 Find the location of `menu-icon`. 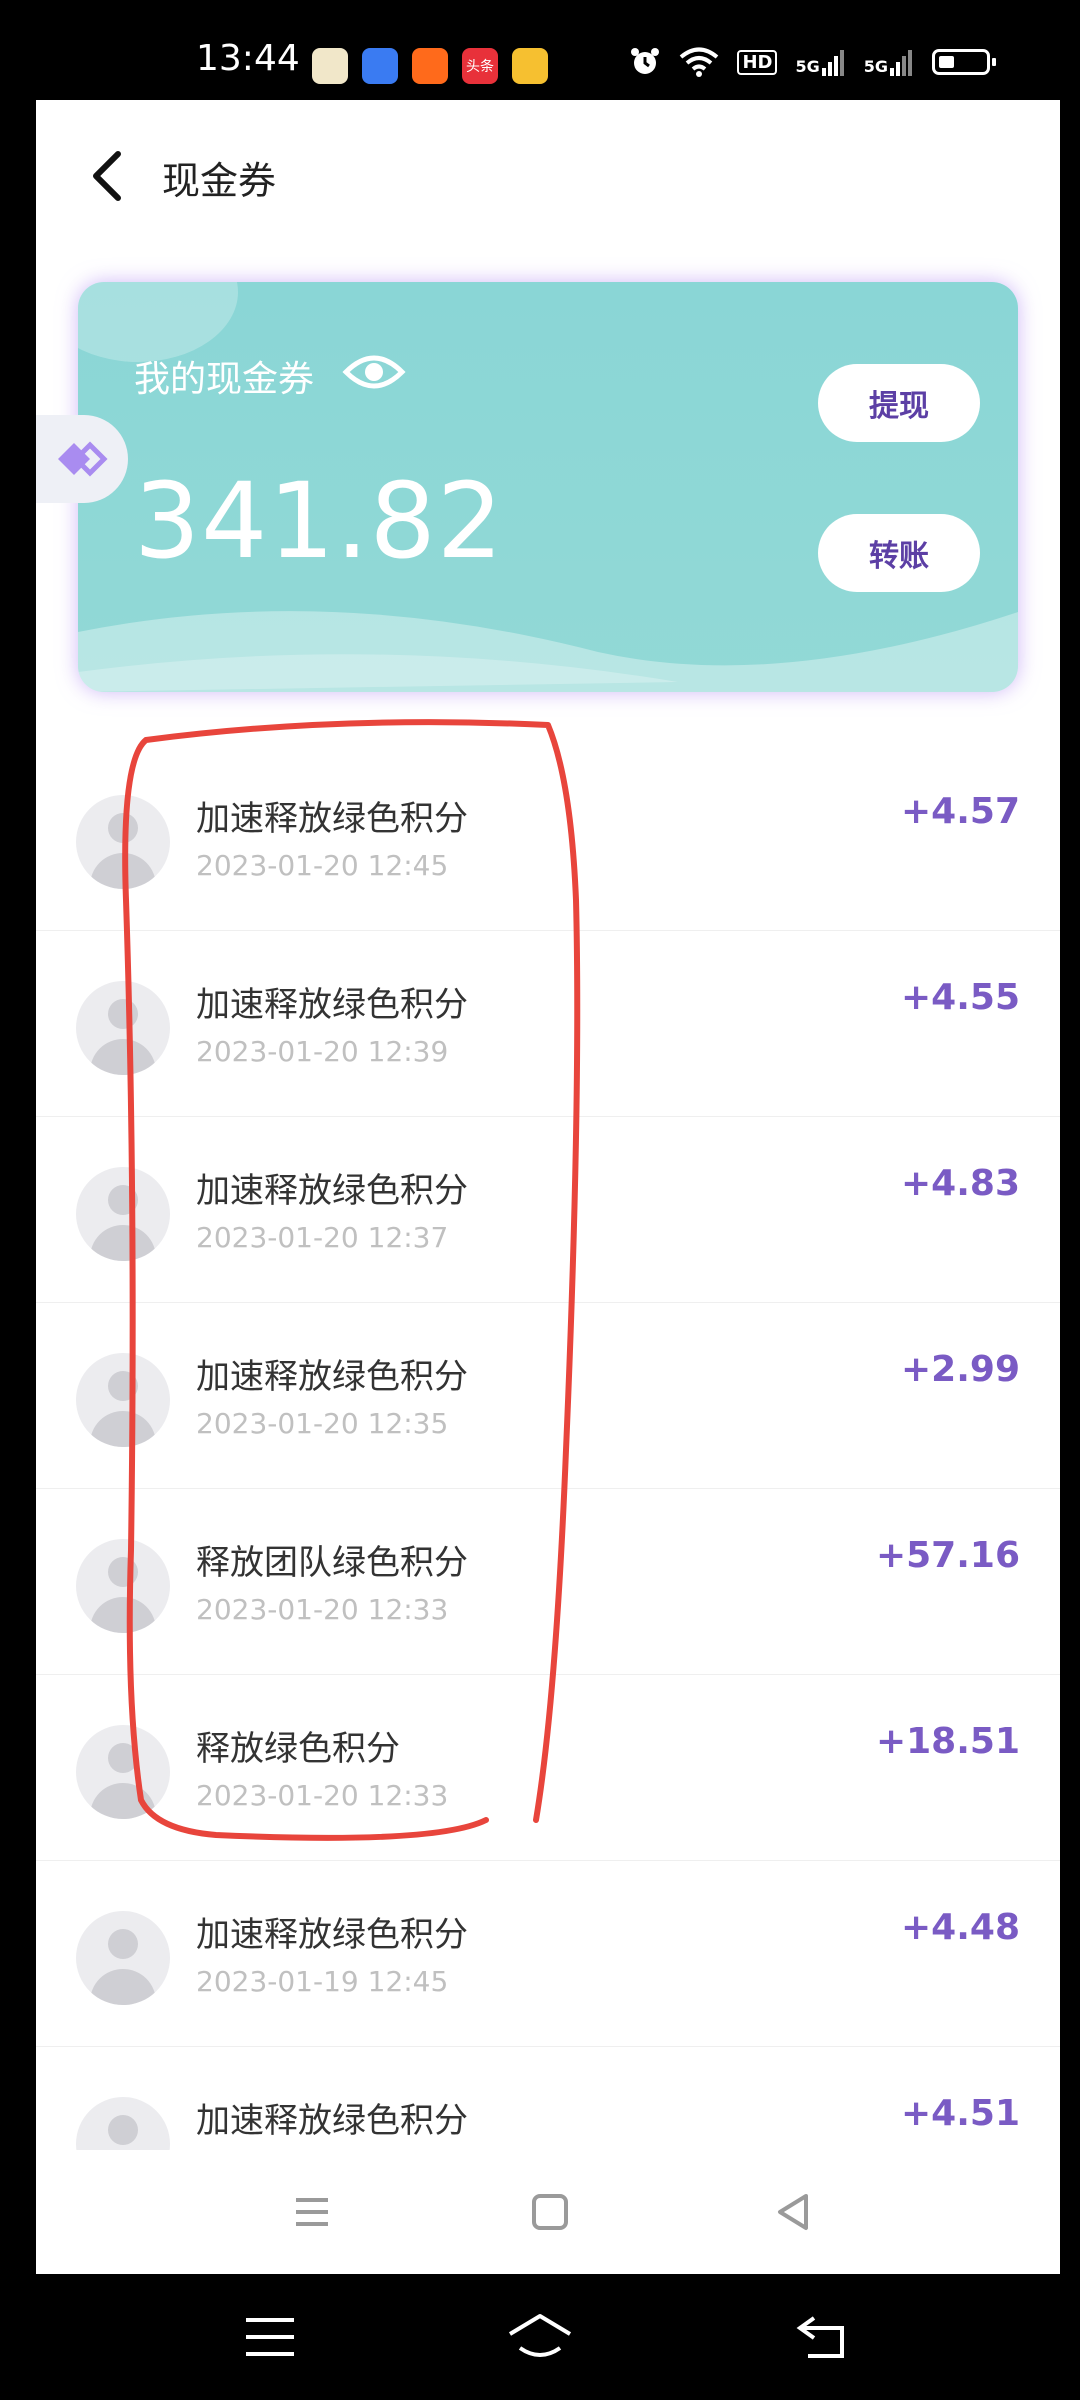

menu-icon is located at coordinates (312, 2212).